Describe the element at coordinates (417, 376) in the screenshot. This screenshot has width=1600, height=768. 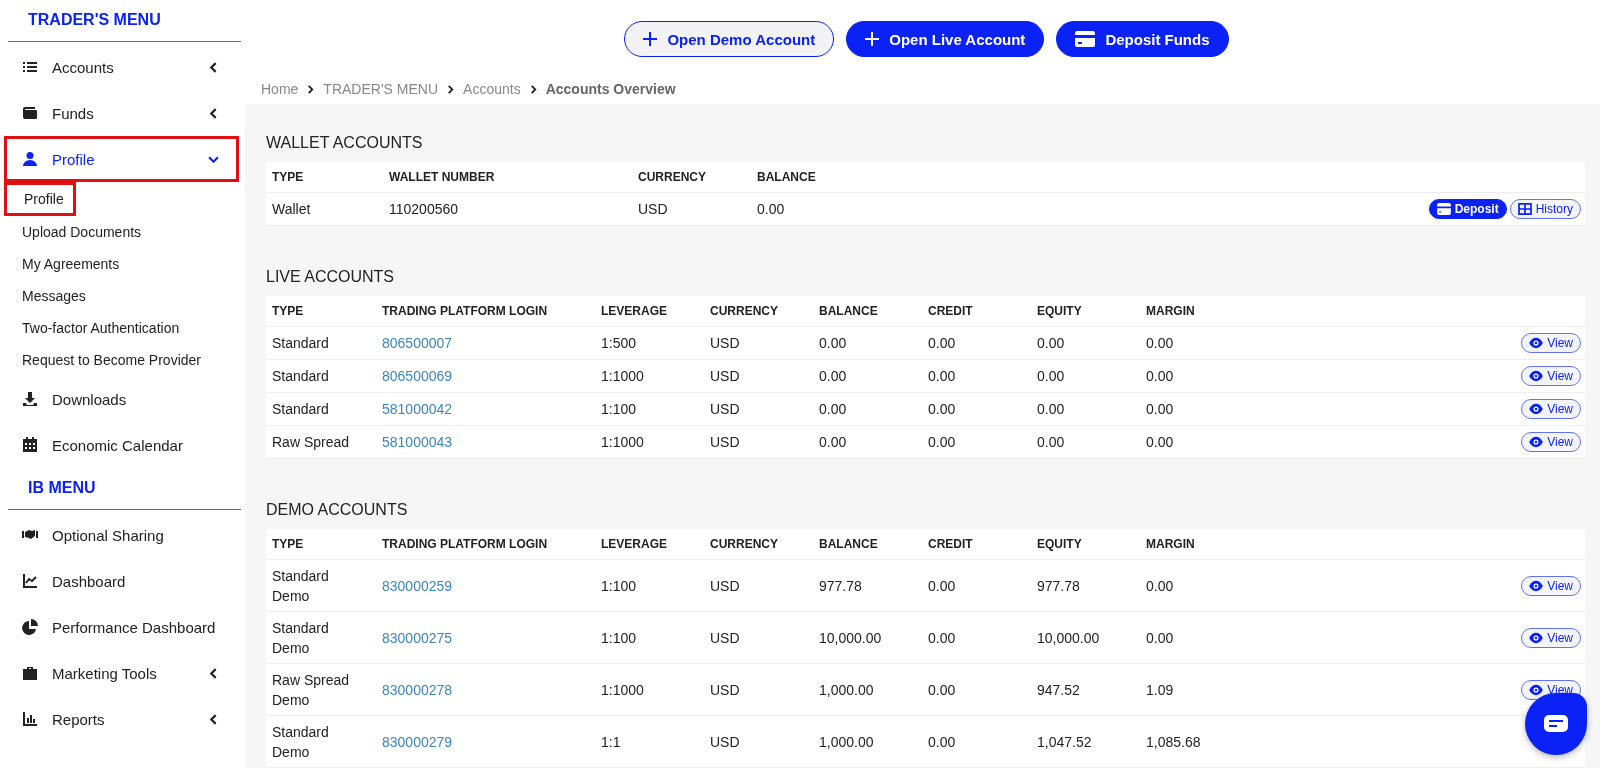
I see `account-link: 806500069` at that location.